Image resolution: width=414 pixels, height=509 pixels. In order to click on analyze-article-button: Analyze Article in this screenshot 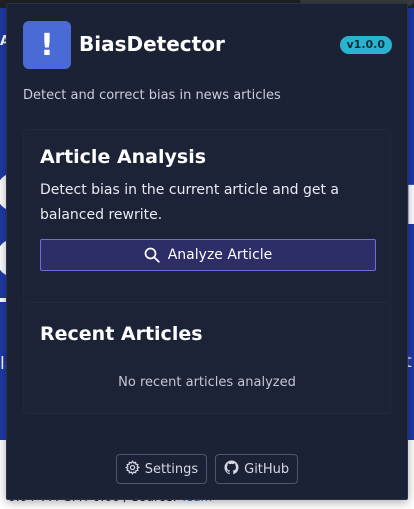, I will do `click(208, 255)`.